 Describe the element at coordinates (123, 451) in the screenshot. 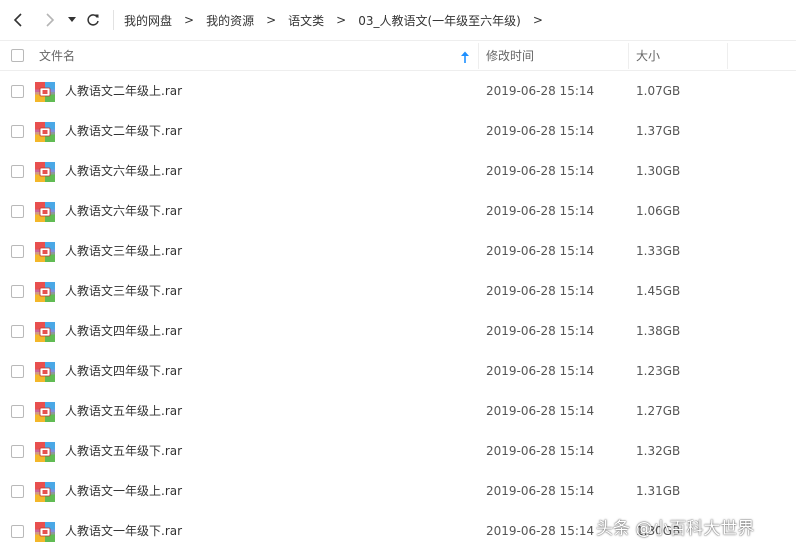

I see `file-name: 人教语文五年级下.rar` at that location.